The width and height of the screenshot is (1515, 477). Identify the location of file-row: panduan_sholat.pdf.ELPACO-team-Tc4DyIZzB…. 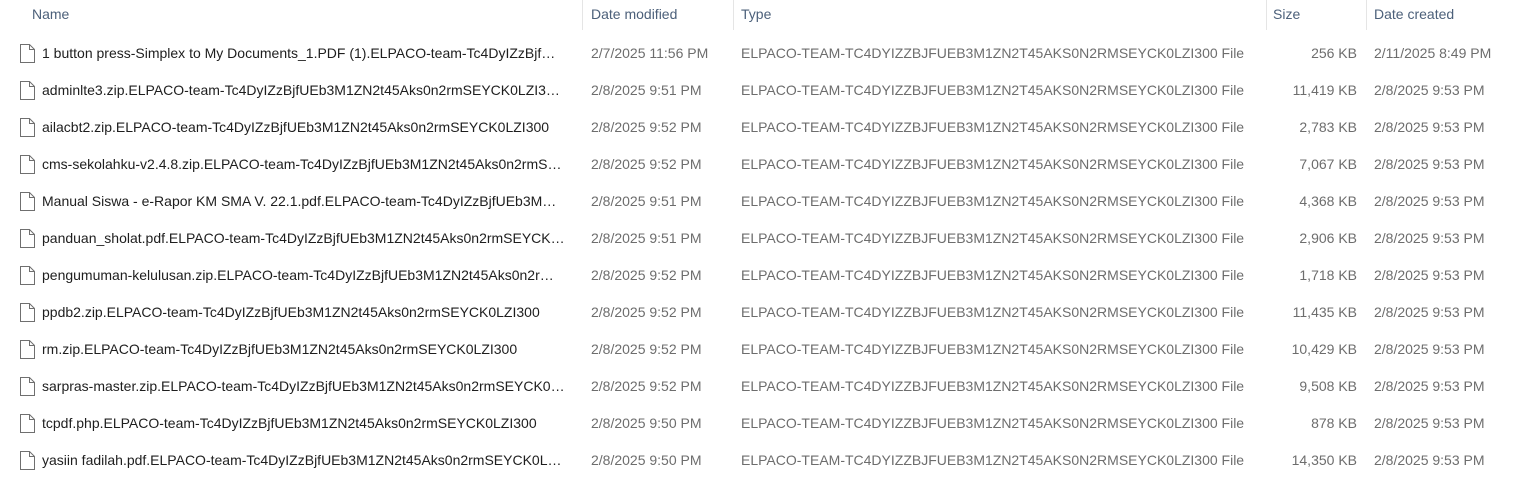
(757, 238).